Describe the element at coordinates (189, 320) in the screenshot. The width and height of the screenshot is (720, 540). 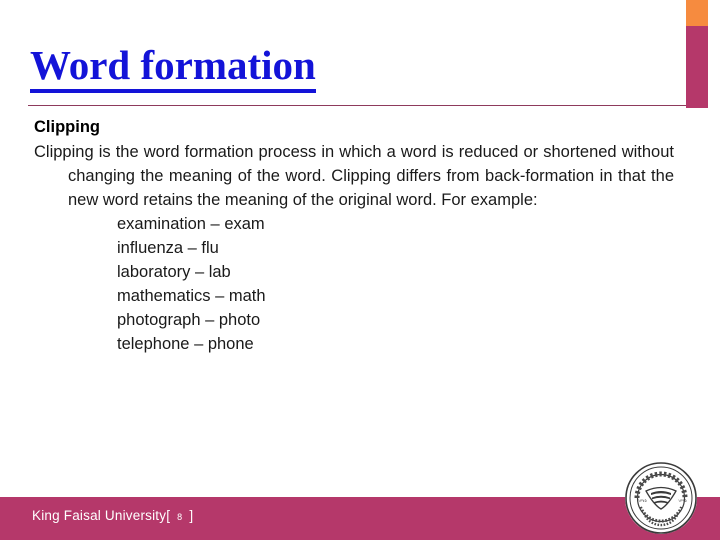
I see `list-item: photograph – photo` at that location.